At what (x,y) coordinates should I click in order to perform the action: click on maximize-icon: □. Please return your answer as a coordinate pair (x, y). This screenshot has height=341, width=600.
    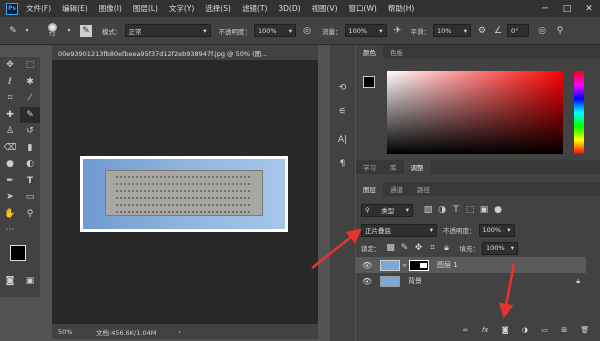
    Looking at the image, I should click on (567, 8).